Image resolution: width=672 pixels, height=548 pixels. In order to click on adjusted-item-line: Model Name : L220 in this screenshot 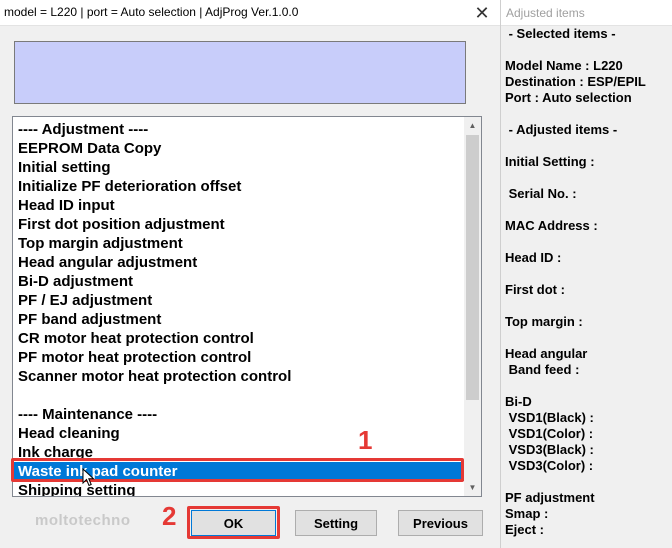, I will do `click(564, 65)`.